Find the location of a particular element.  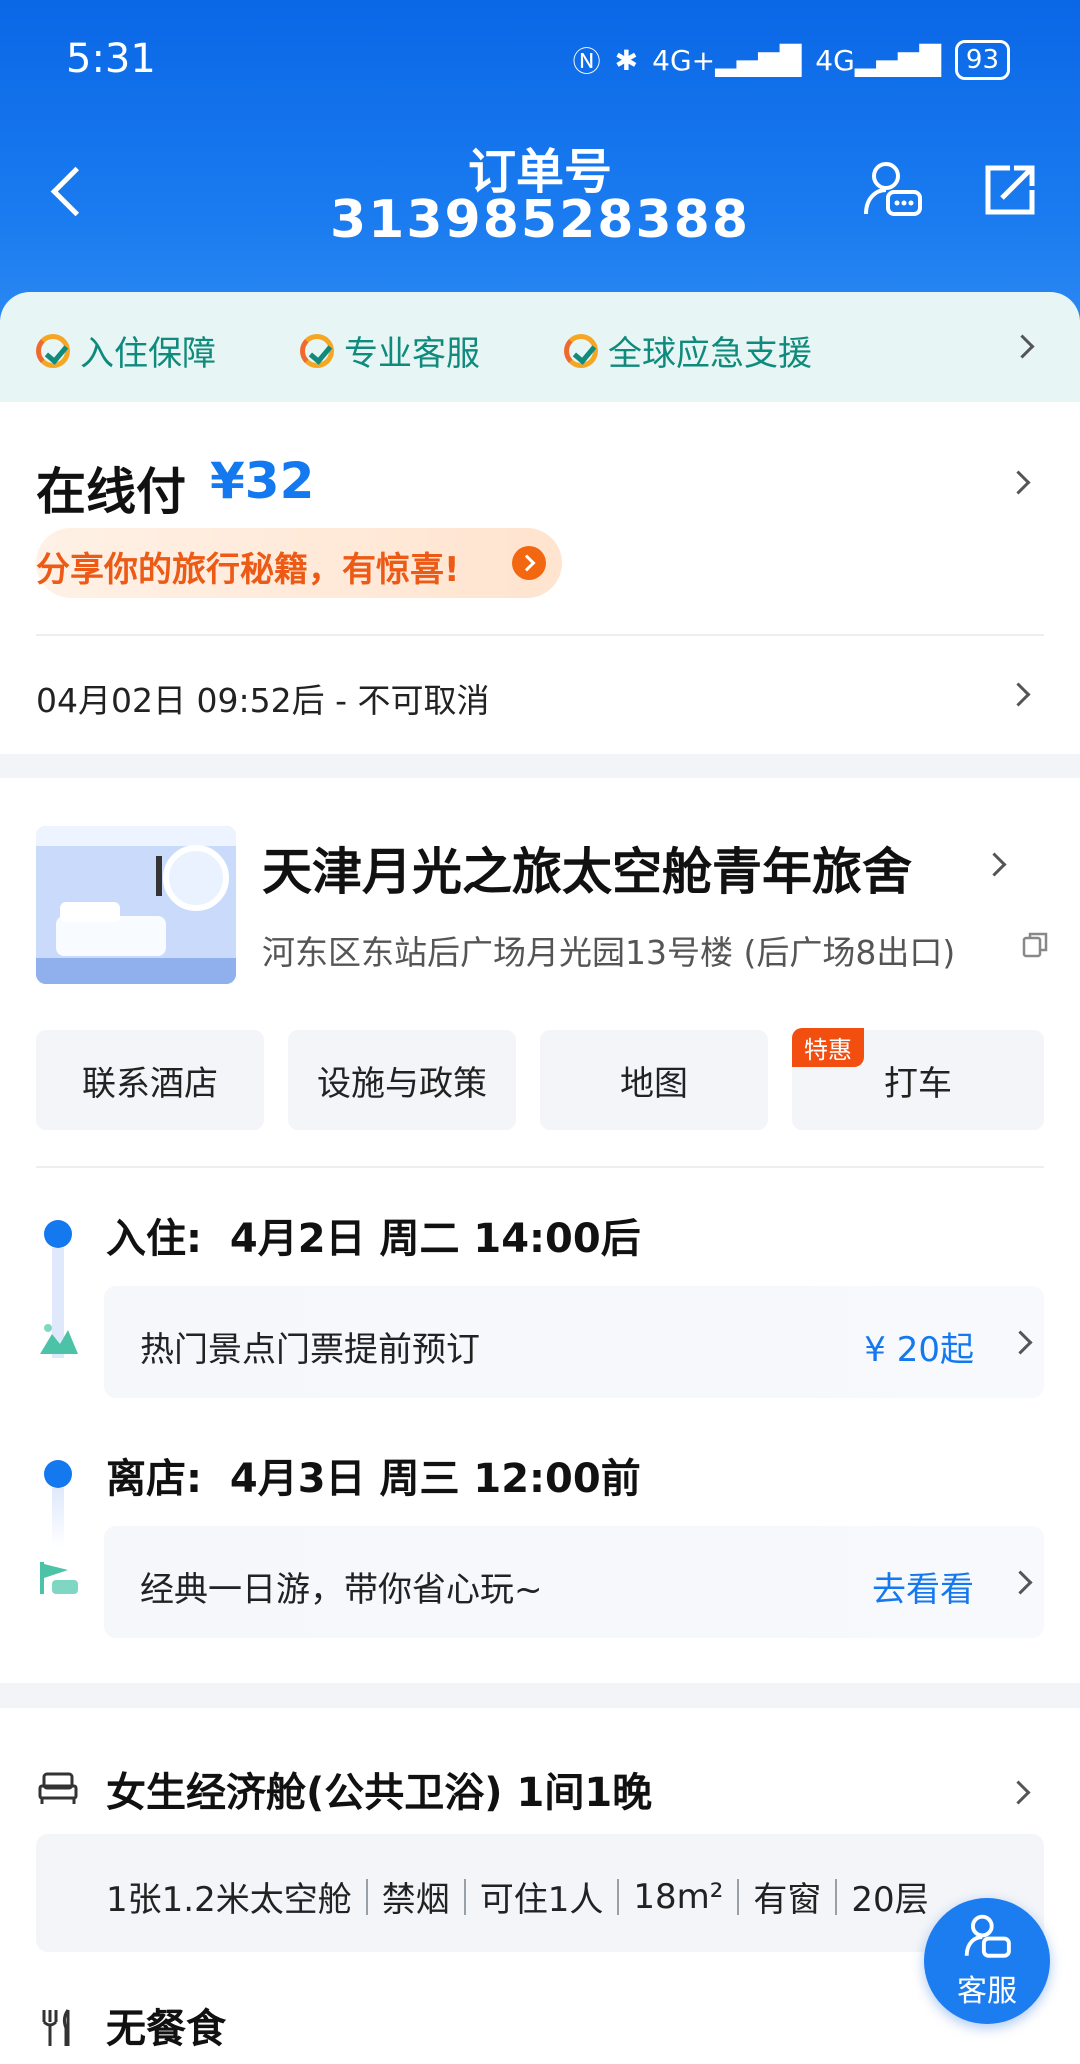

room-specs-row: 1张1.2米太空舱 禁烟 可住1人 18m² 有窗 20层 is located at coordinates (517, 1896).